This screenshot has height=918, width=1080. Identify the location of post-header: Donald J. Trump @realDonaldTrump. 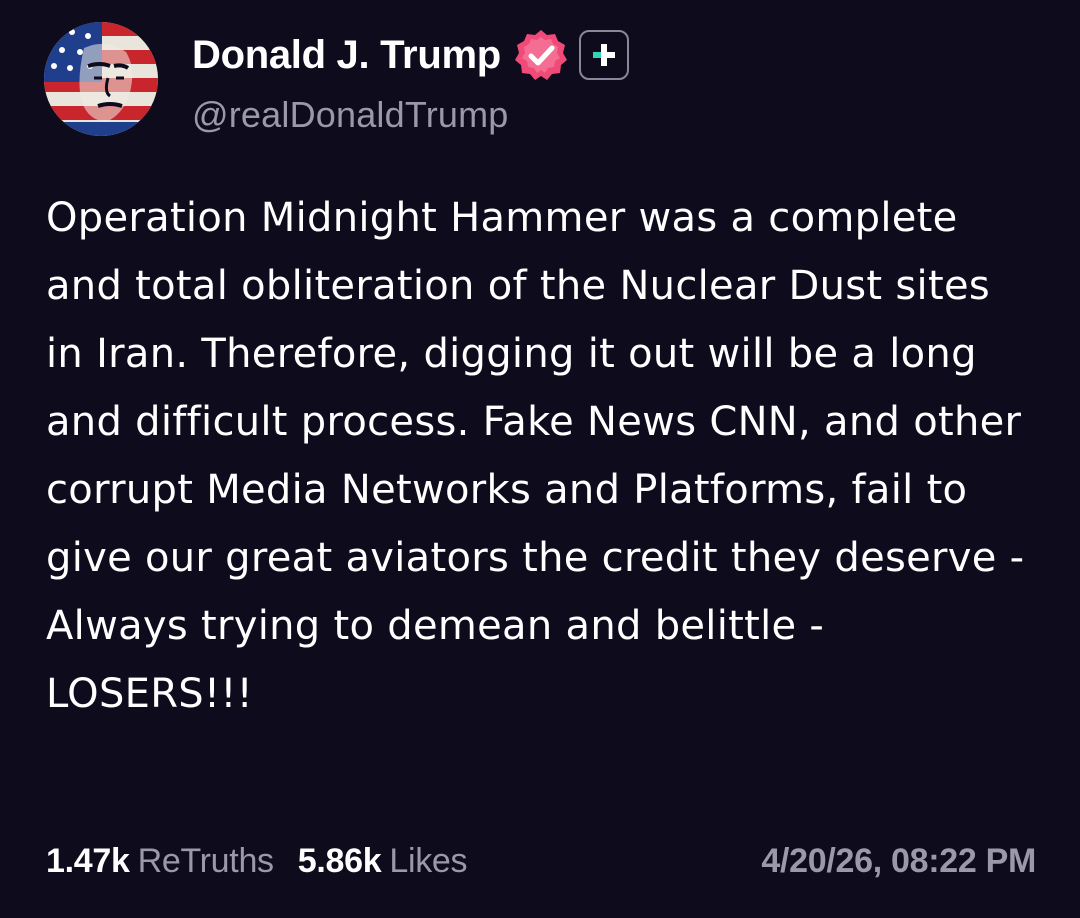
(336, 81).